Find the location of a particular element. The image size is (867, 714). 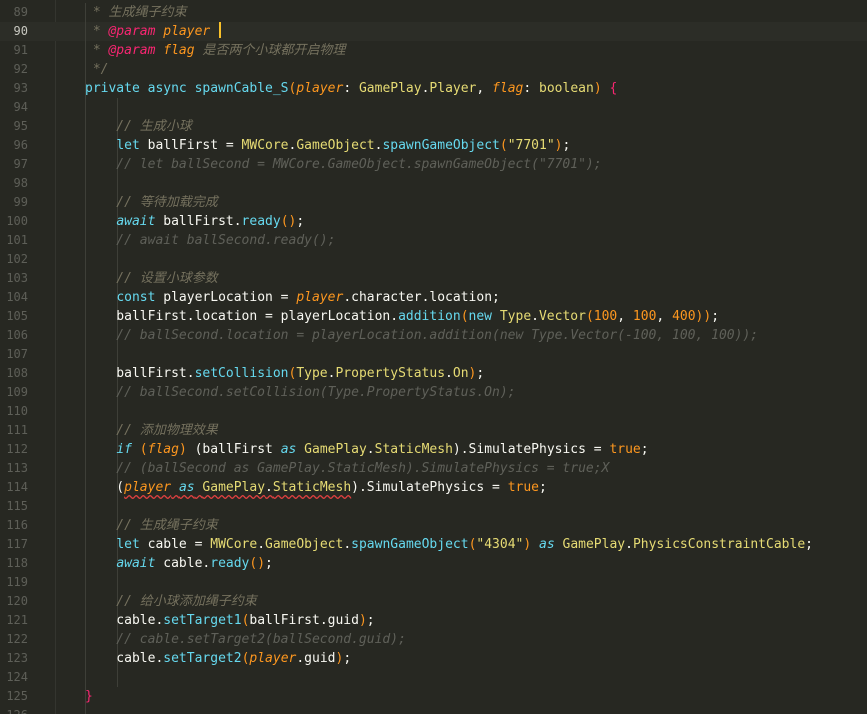

code-line: 123 cable.setTarget2(player.guid); is located at coordinates (433, 658).